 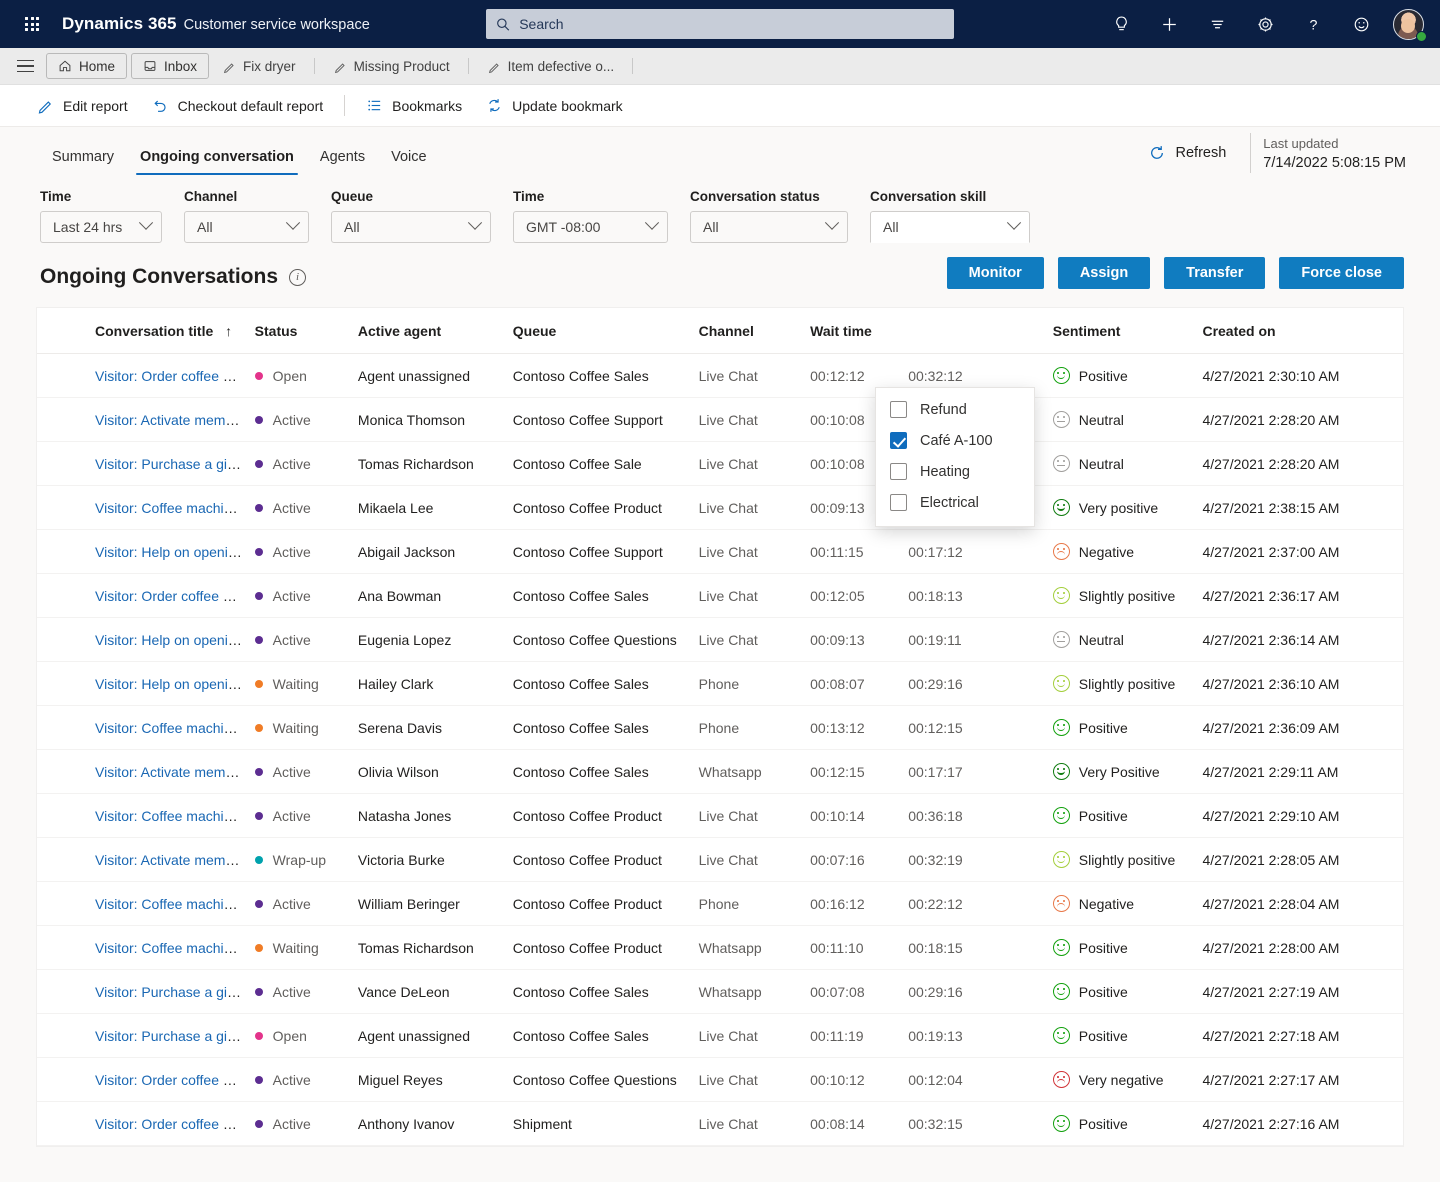 What do you see at coordinates (599, 507) in the screenshot?
I see `cell-queue: Contoso Coffee Product` at bounding box center [599, 507].